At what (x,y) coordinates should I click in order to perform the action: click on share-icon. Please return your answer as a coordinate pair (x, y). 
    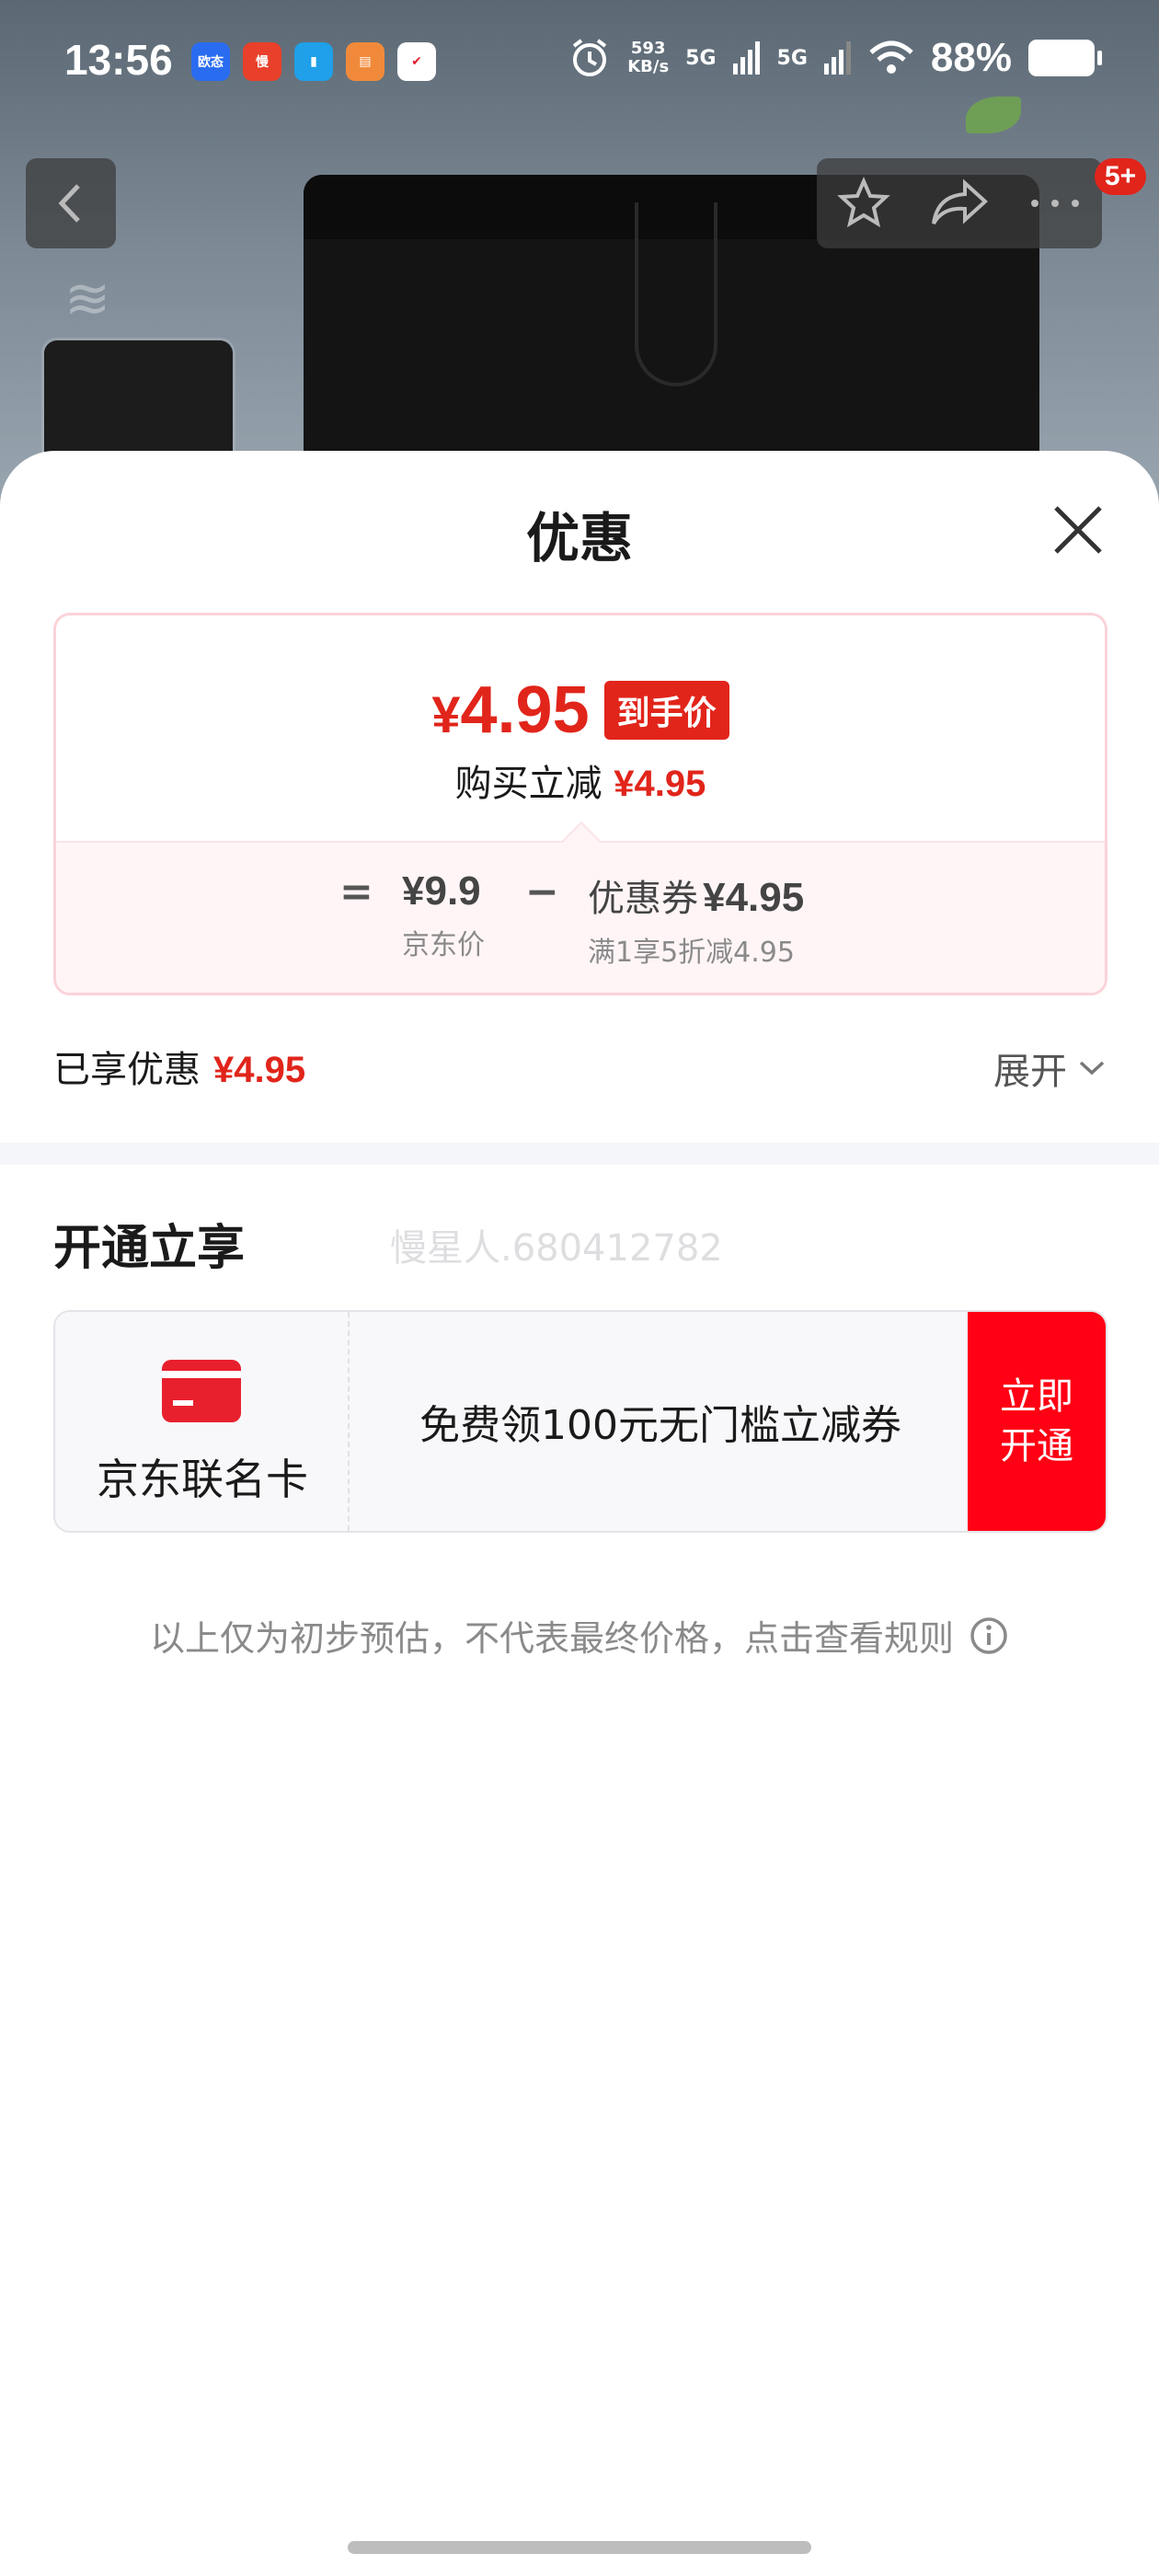
    Looking at the image, I should click on (959, 203).